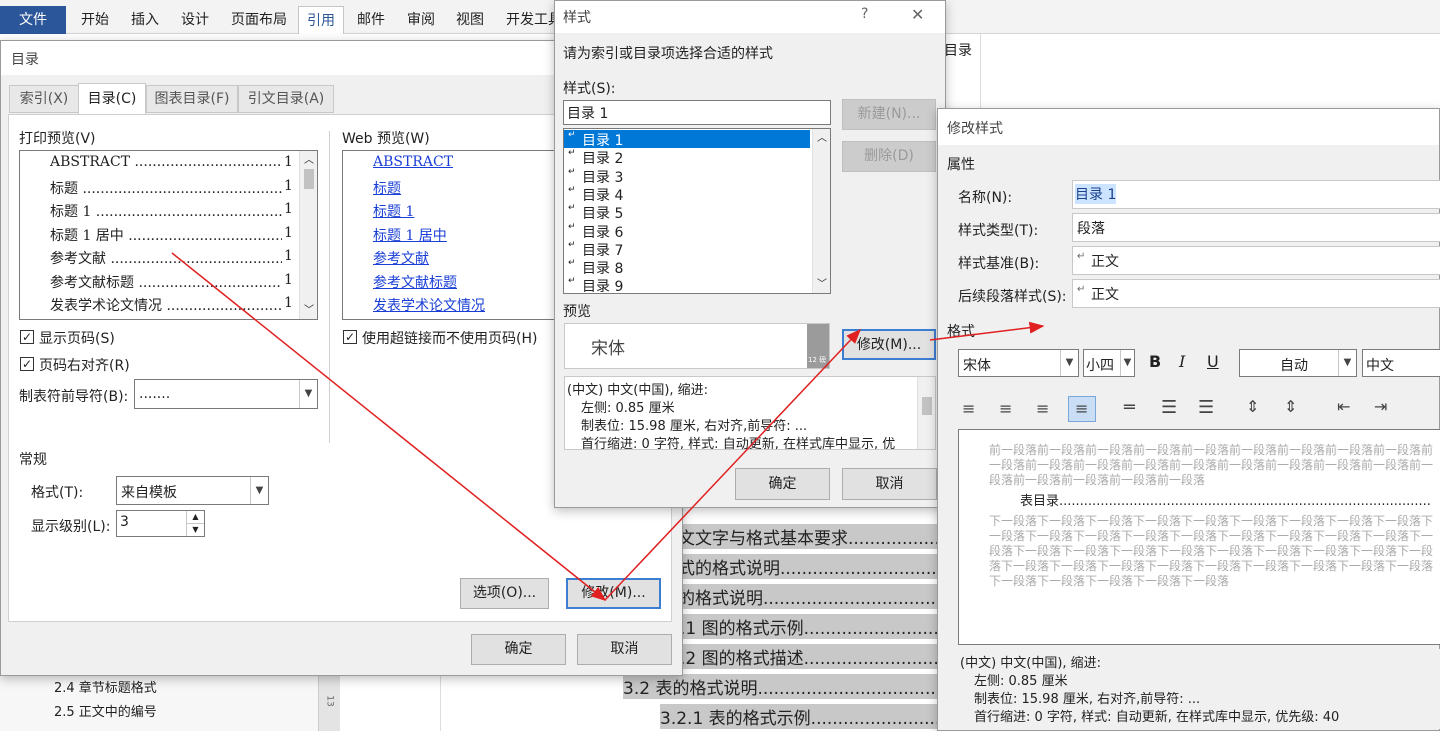 This screenshot has width=1440, height=731. Describe the element at coordinates (170, 319) in the screenshot. I see `print-preview-item: 附录` at that location.